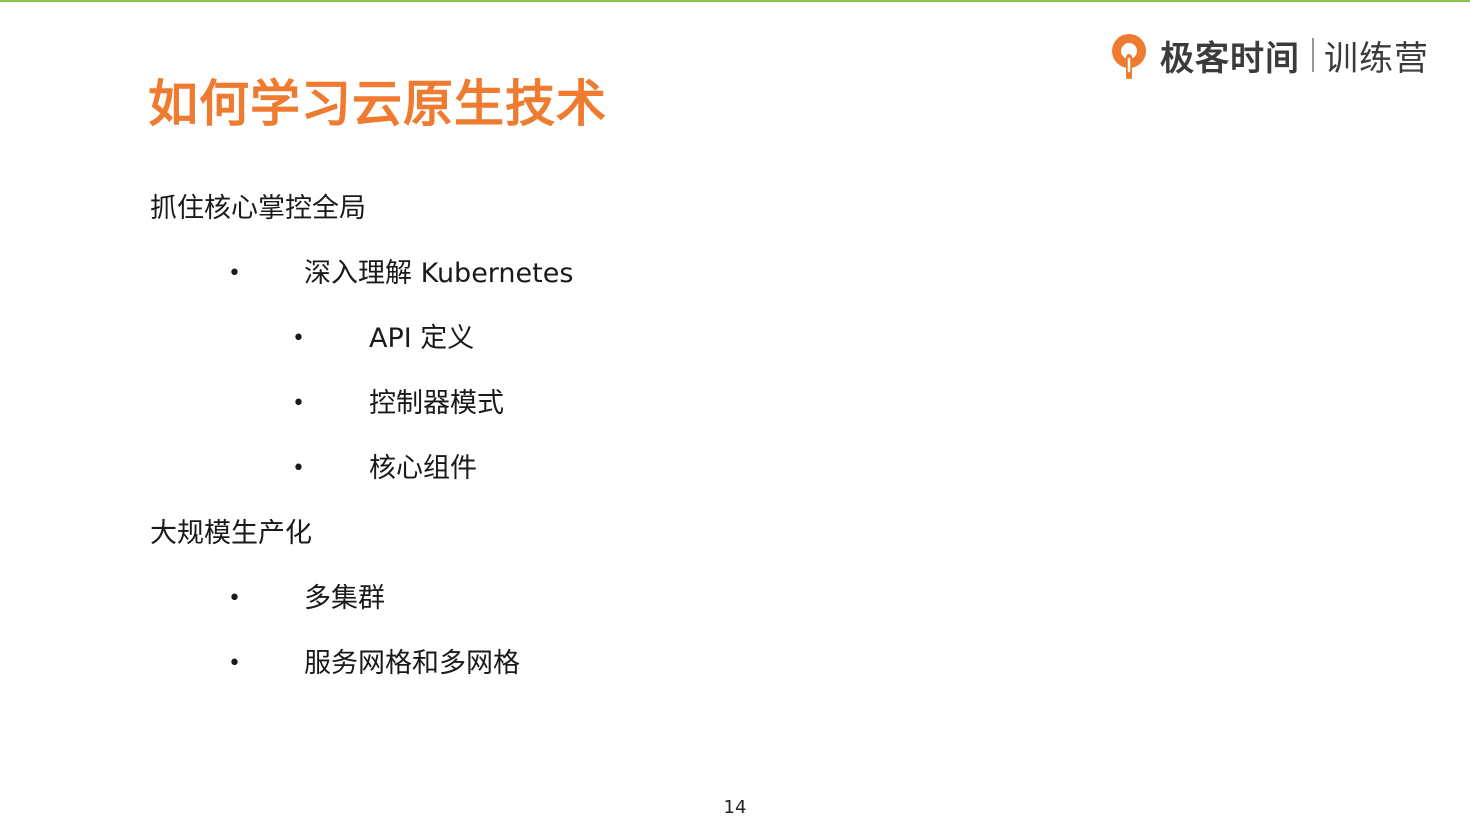  Describe the element at coordinates (735, 807) in the screenshot. I see `page-number: 14` at that location.